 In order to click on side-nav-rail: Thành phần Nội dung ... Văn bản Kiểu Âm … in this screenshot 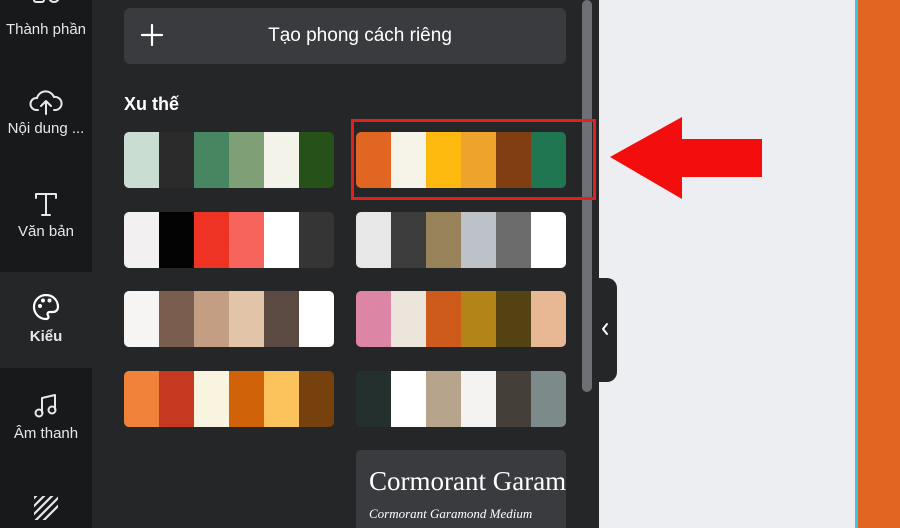, I will do `click(46, 264)`.